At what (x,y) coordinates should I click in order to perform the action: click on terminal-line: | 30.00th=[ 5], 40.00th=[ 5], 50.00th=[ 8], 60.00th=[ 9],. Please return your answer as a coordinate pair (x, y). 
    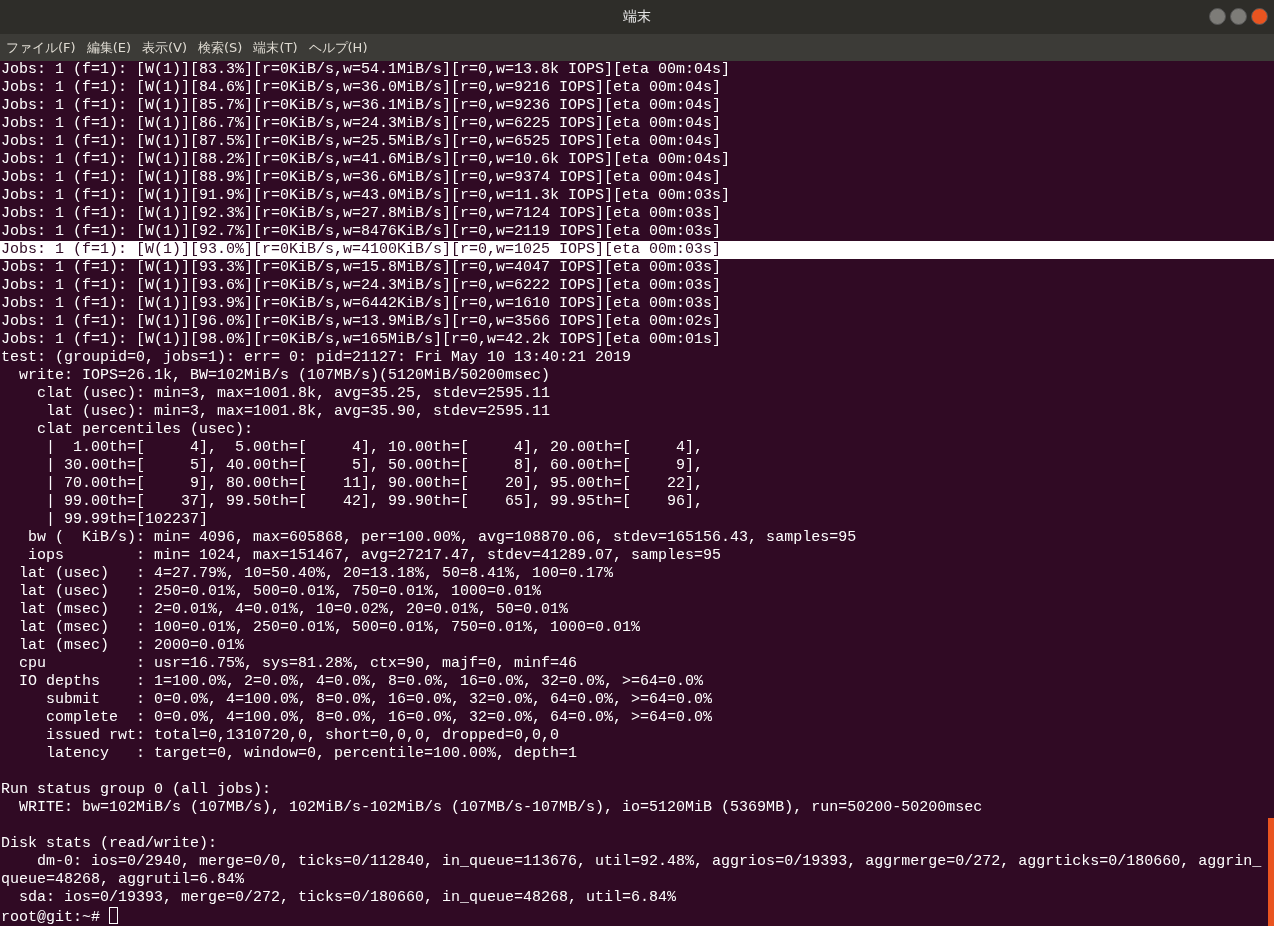
    Looking at the image, I should click on (374, 465).